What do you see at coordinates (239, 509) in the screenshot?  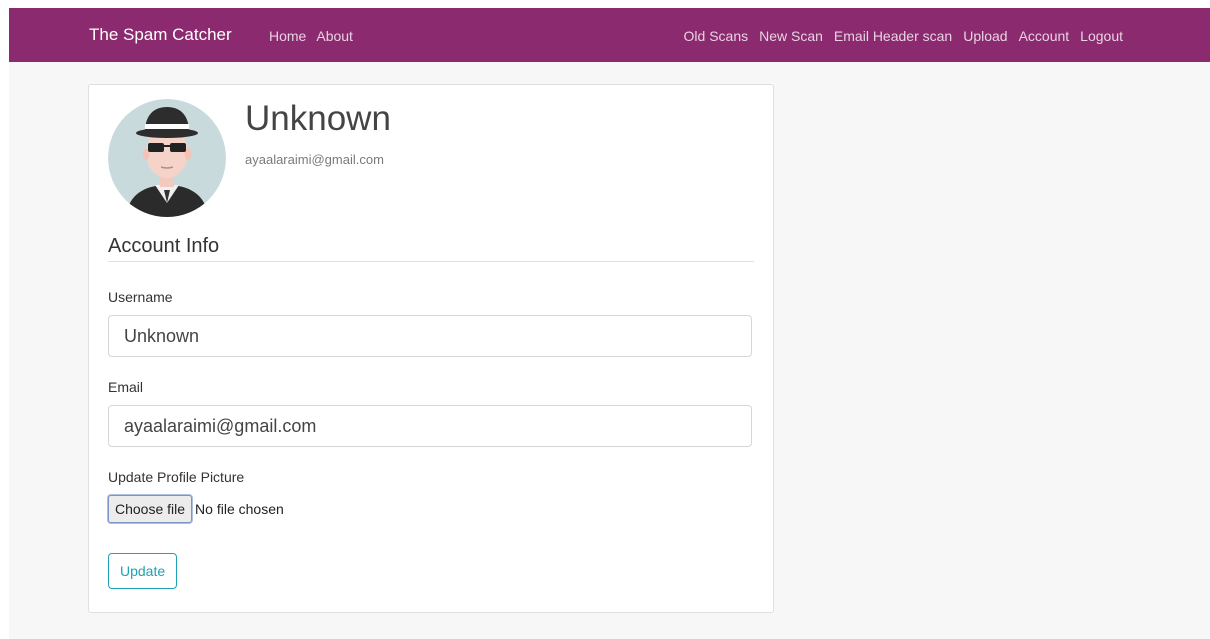 I see `file-status-text: No file chosen` at bounding box center [239, 509].